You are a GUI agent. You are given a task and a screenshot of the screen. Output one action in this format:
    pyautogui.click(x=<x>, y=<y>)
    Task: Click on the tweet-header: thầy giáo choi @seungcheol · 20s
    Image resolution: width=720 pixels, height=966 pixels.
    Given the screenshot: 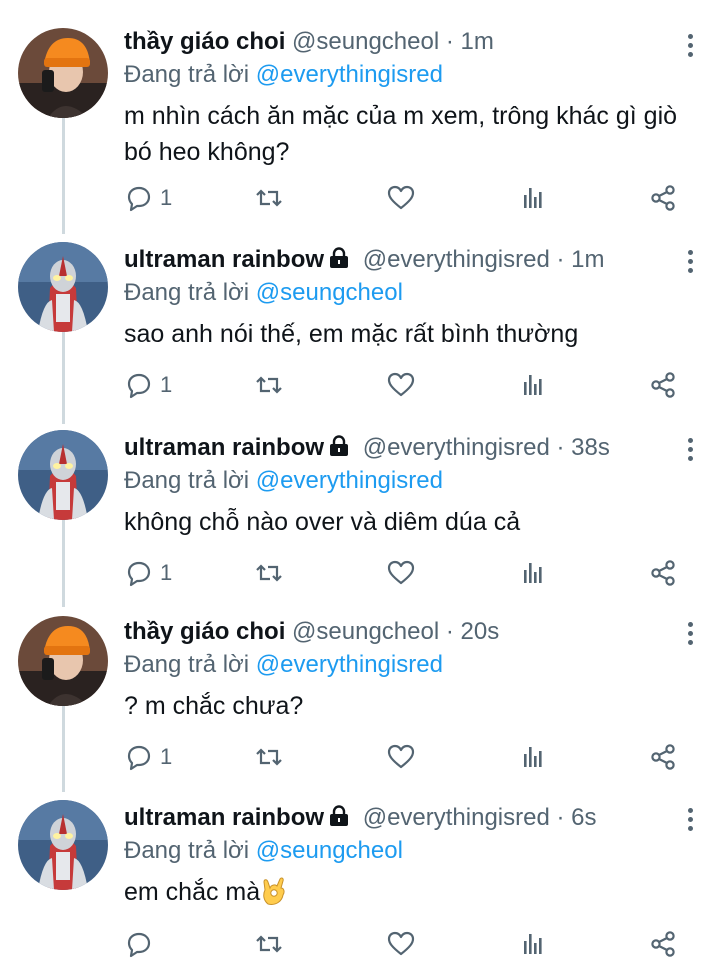 What is the action you would take?
    pyautogui.click(x=402, y=632)
    